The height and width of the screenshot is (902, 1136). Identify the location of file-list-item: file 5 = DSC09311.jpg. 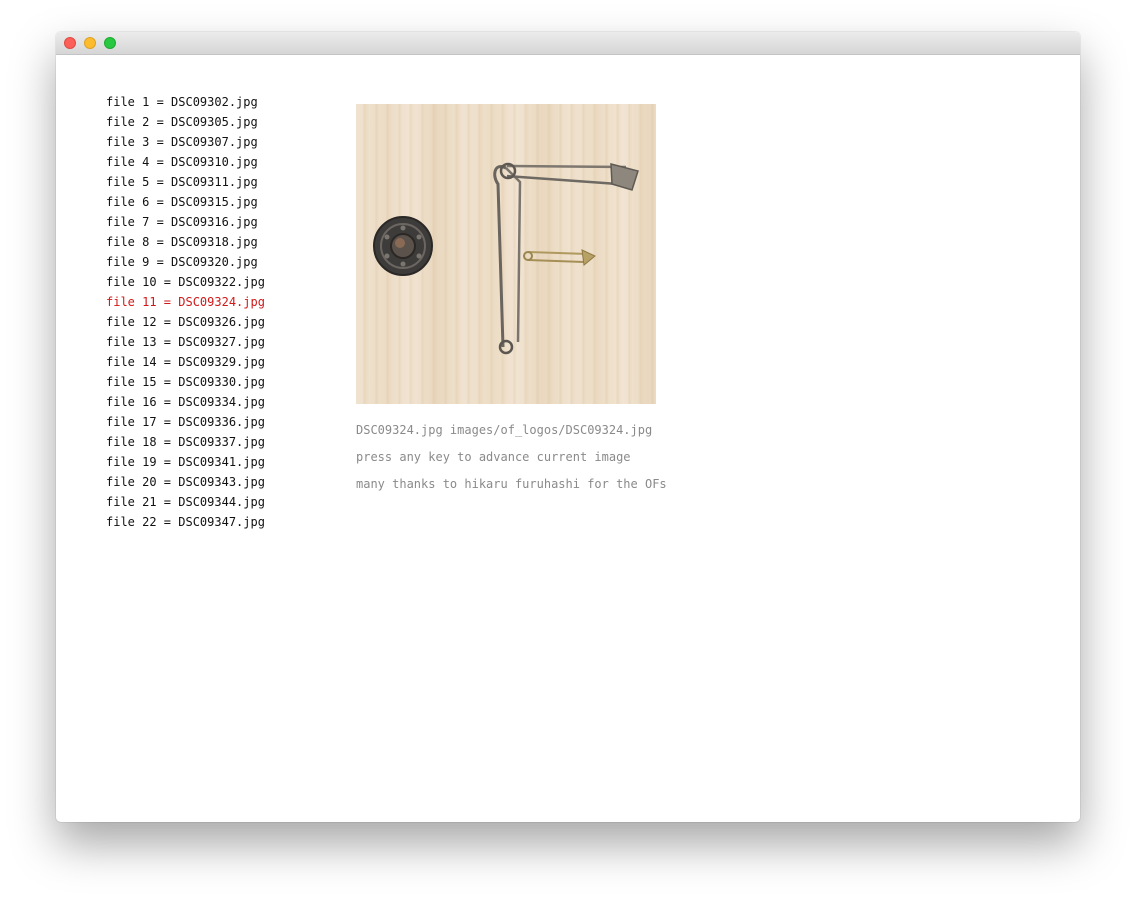
(182, 182).